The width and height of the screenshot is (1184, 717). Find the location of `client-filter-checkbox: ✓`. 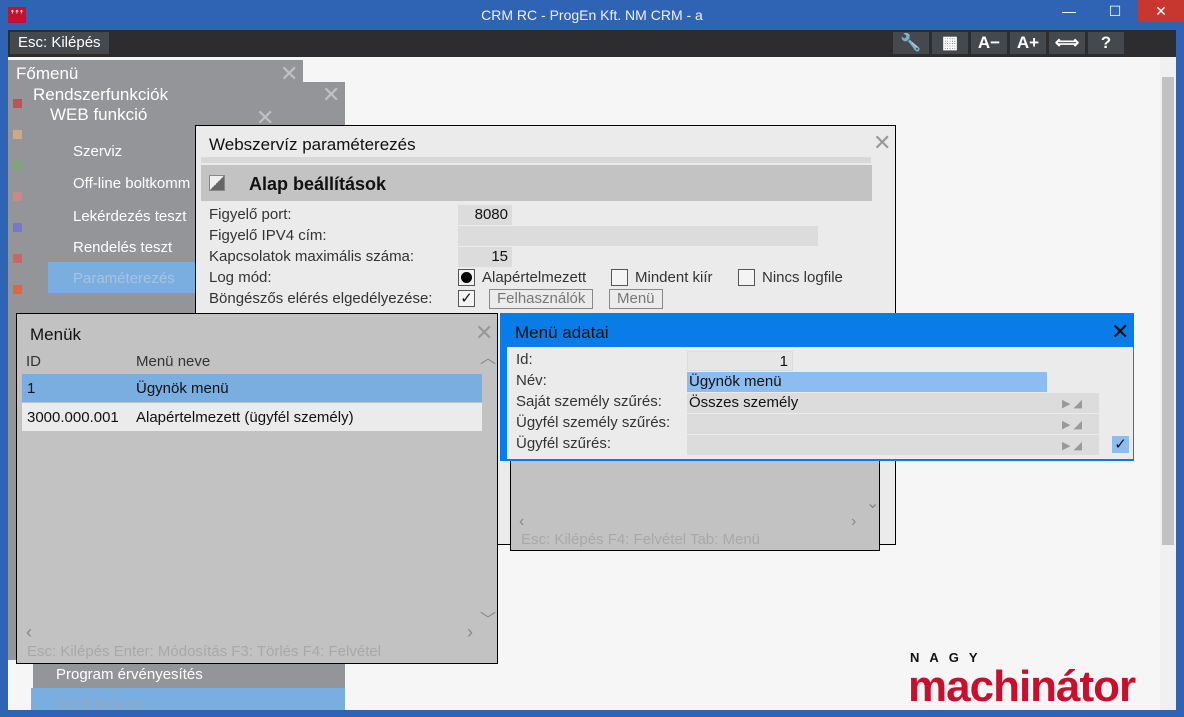

client-filter-checkbox: ✓ is located at coordinates (1120, 444).